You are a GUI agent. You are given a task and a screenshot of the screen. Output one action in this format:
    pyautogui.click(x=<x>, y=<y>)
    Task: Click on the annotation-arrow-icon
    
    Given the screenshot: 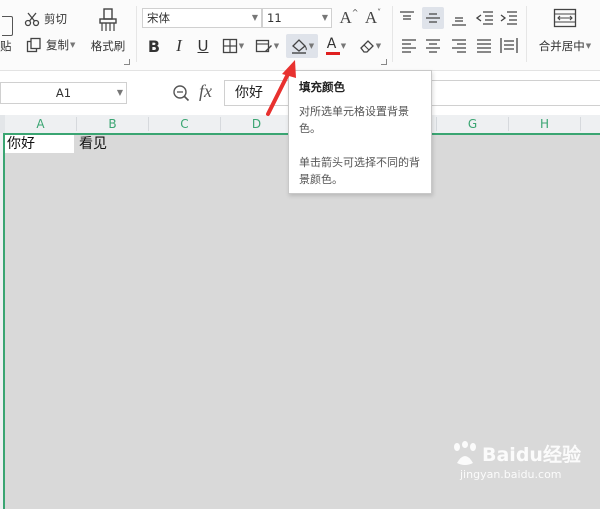 What is the action you would take?
    pyautogui.click(x=281, y=88)
    